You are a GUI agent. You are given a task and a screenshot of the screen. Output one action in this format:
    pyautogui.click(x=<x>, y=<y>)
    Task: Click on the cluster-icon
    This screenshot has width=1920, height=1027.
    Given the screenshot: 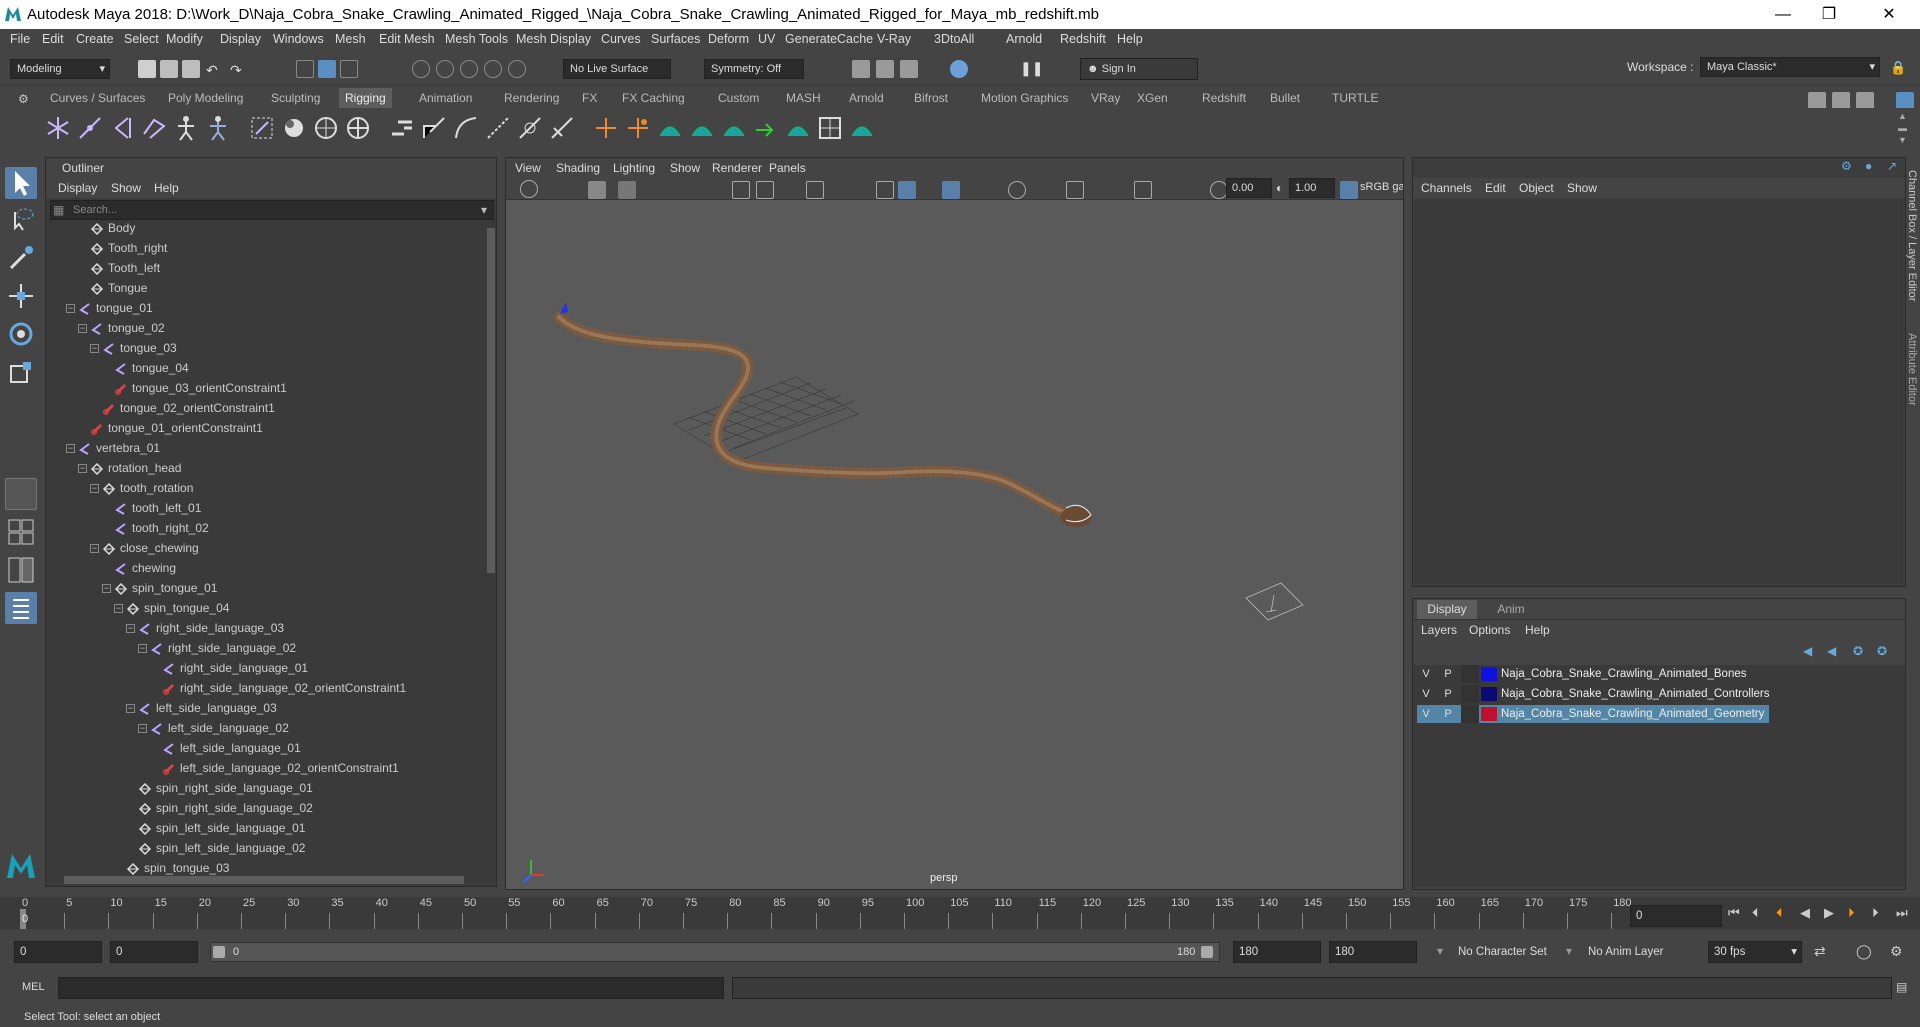 What is the action you would take?
    pyautogui.click(x=358, y=128)
    